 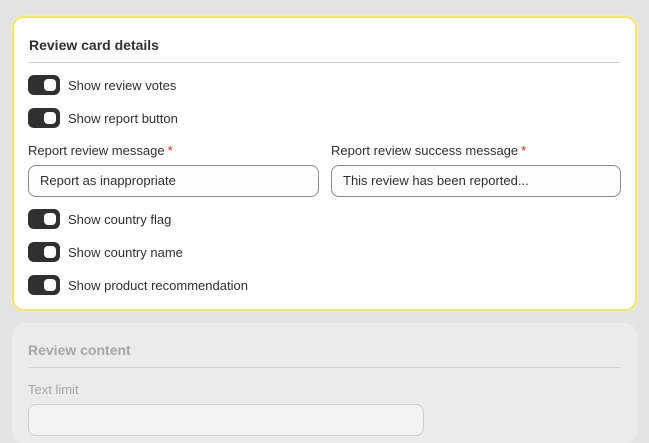 I want to click on show-country-flag-toggle, so click(x=44, y=219).